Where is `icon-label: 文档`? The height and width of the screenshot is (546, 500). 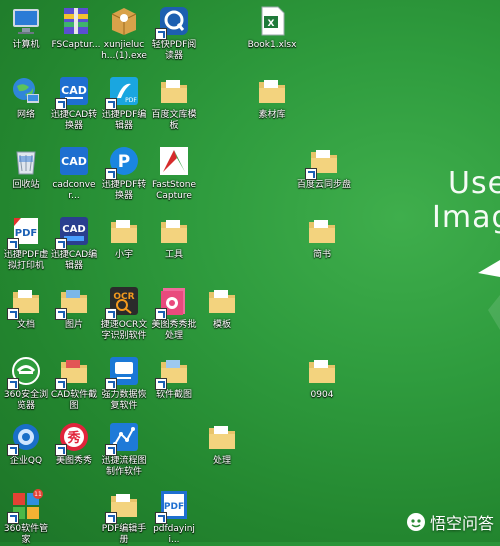 icon-label: 文档 is located at coordinates (25, 325).